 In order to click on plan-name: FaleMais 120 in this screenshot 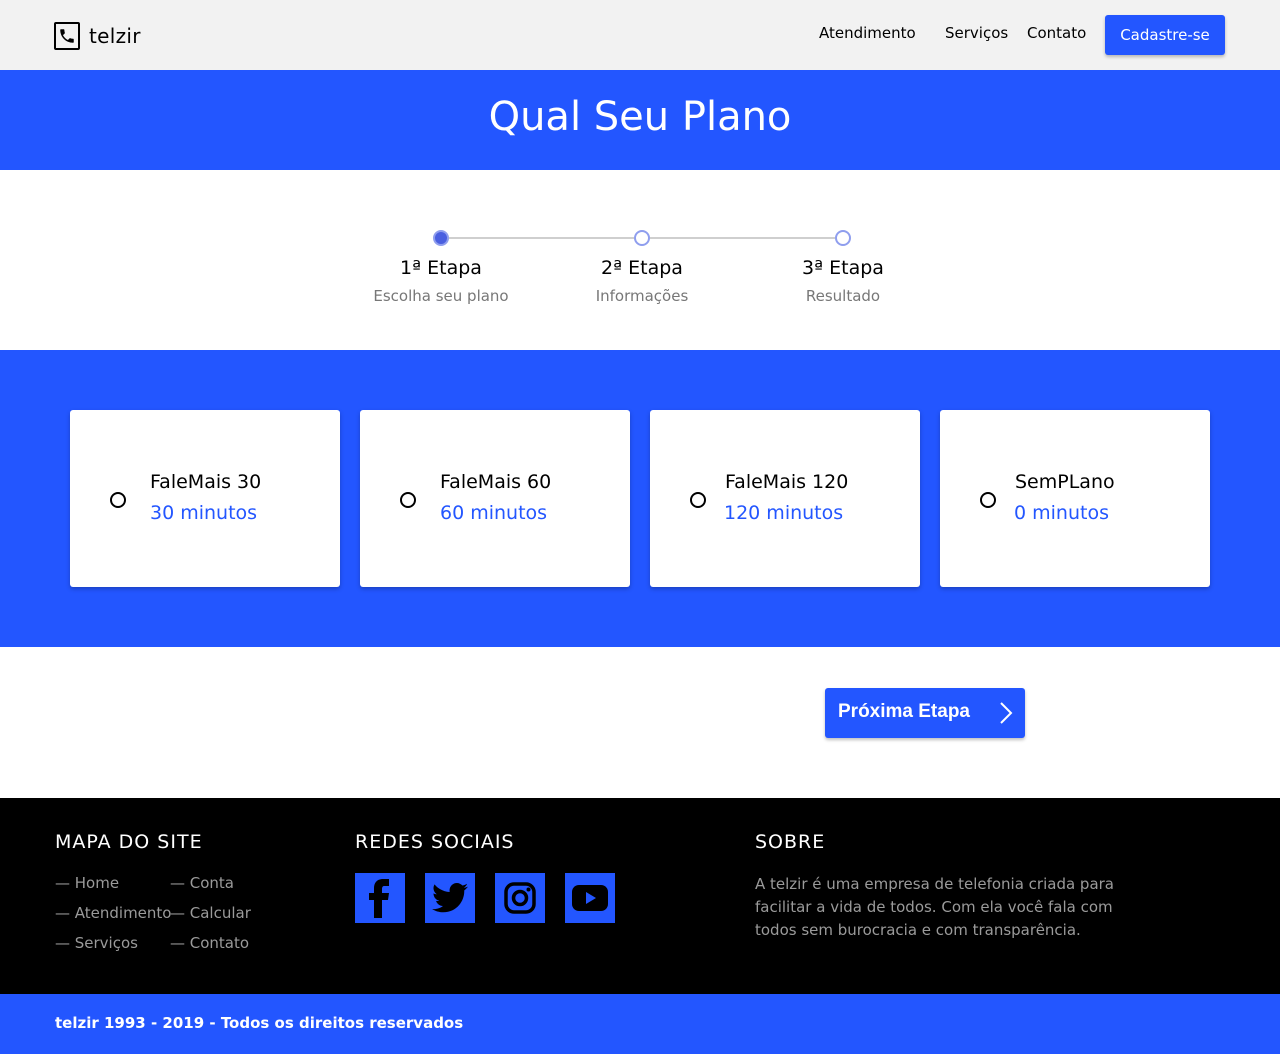, I will do `click(787, 482)`.